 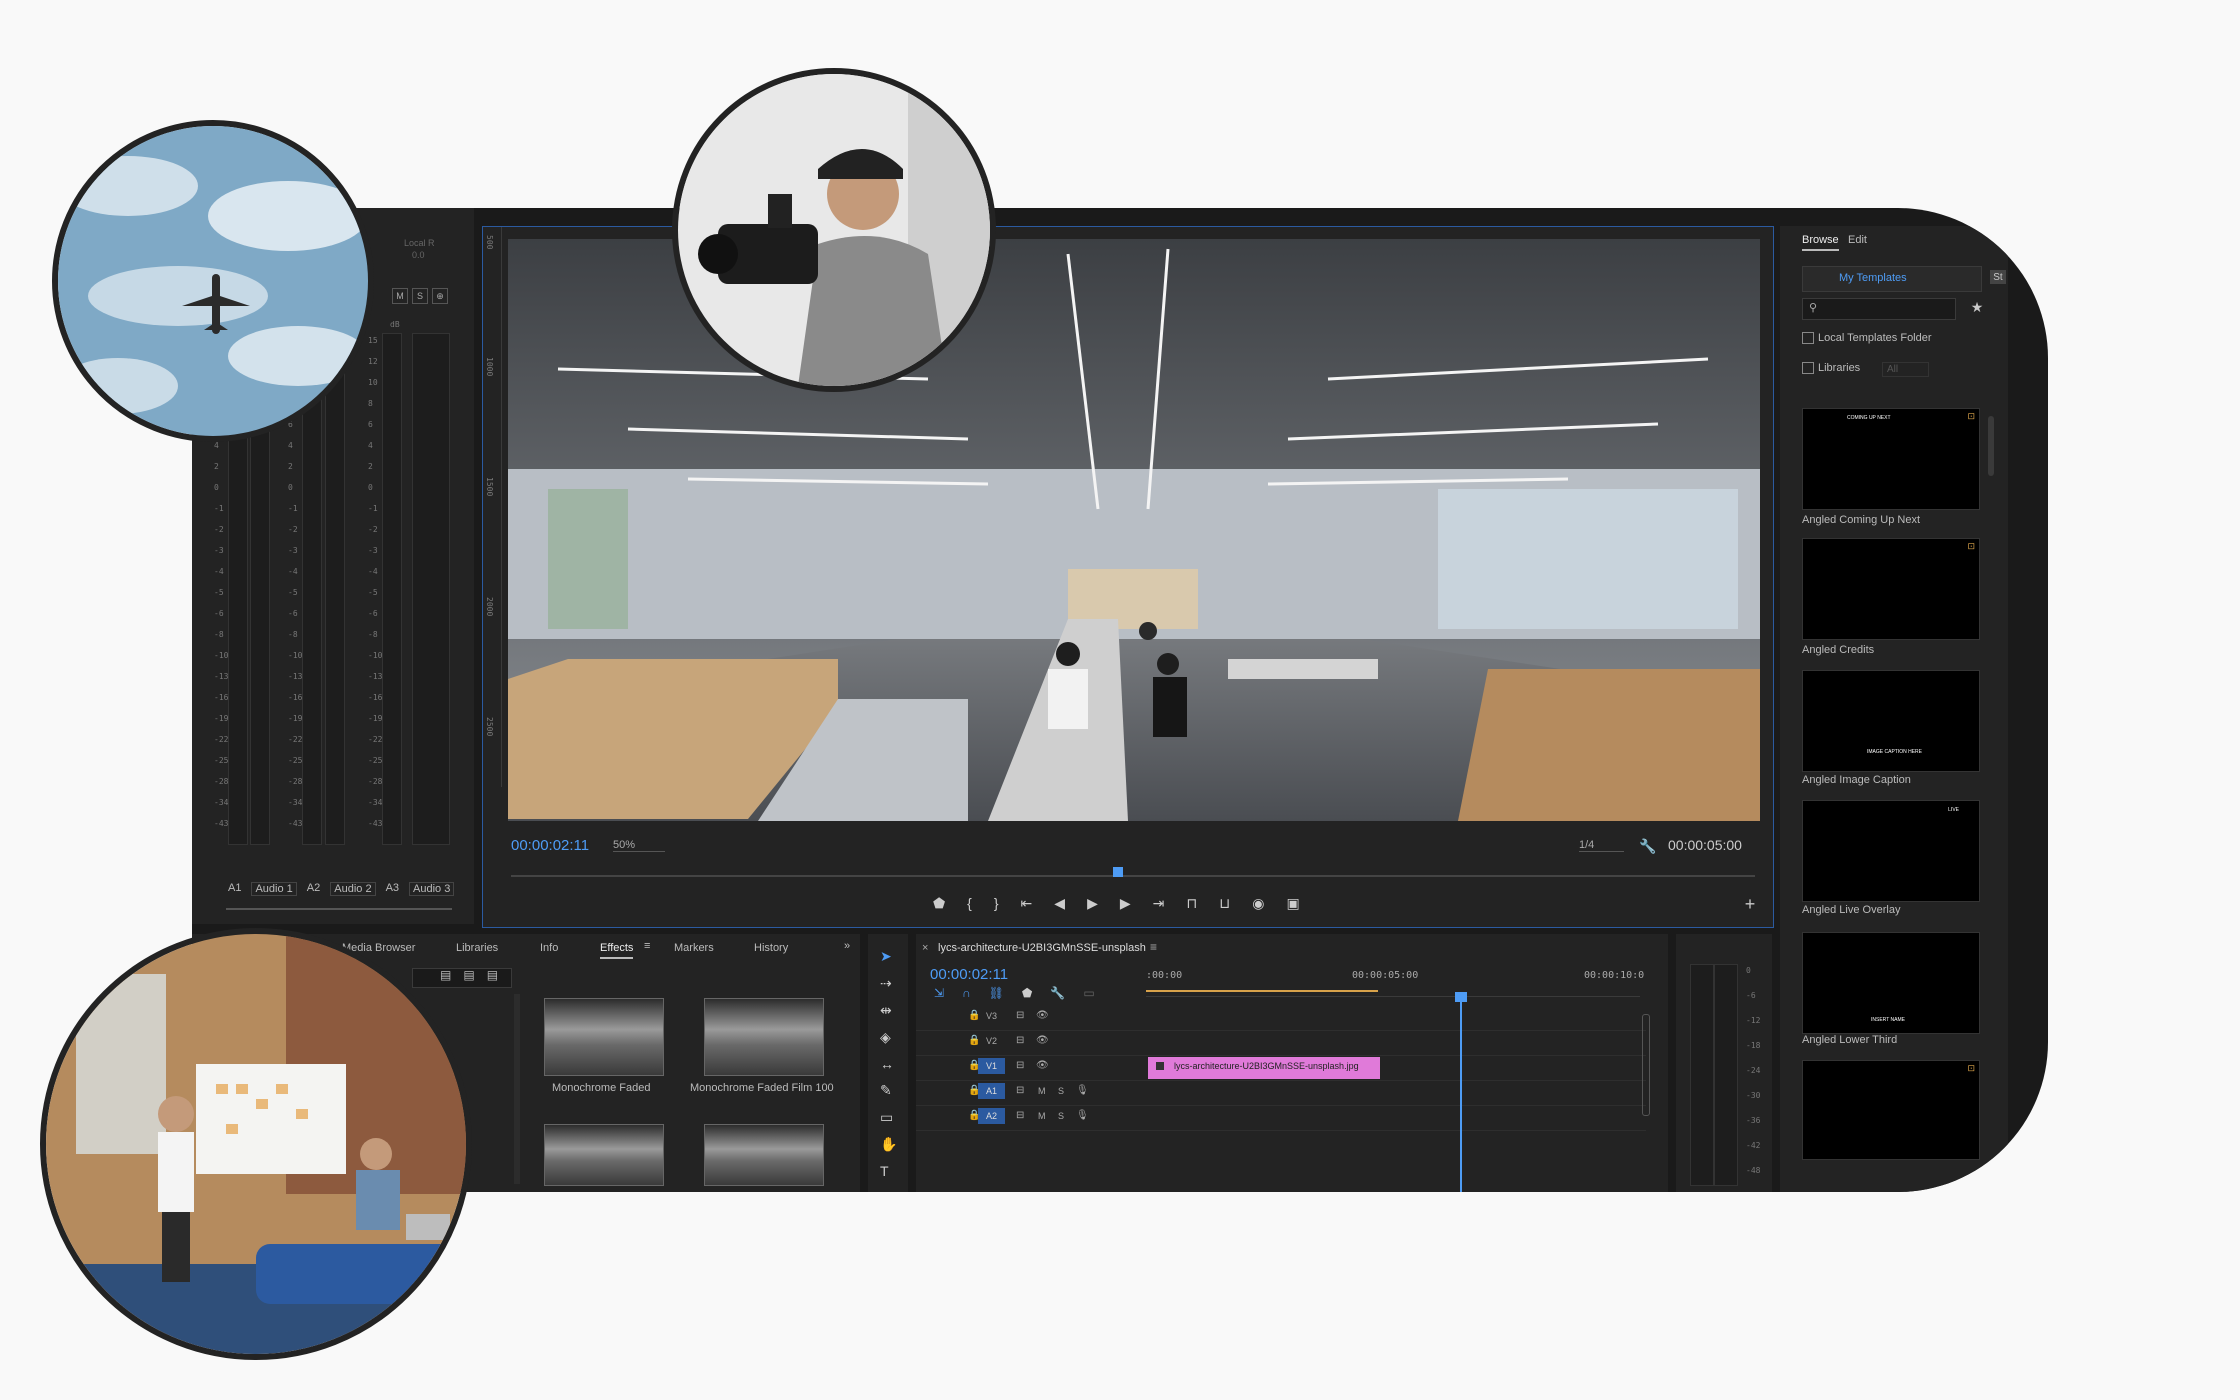 I want to click on step-forward-icon: ▶, so click(x=1125, y=903).